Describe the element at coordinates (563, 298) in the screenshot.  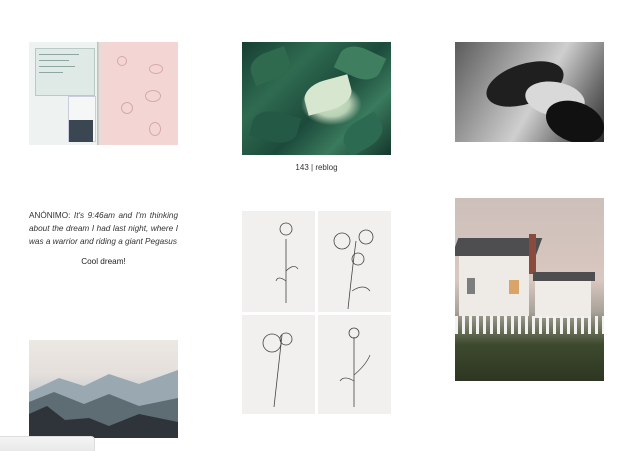
I see `annex-wall` at that location.